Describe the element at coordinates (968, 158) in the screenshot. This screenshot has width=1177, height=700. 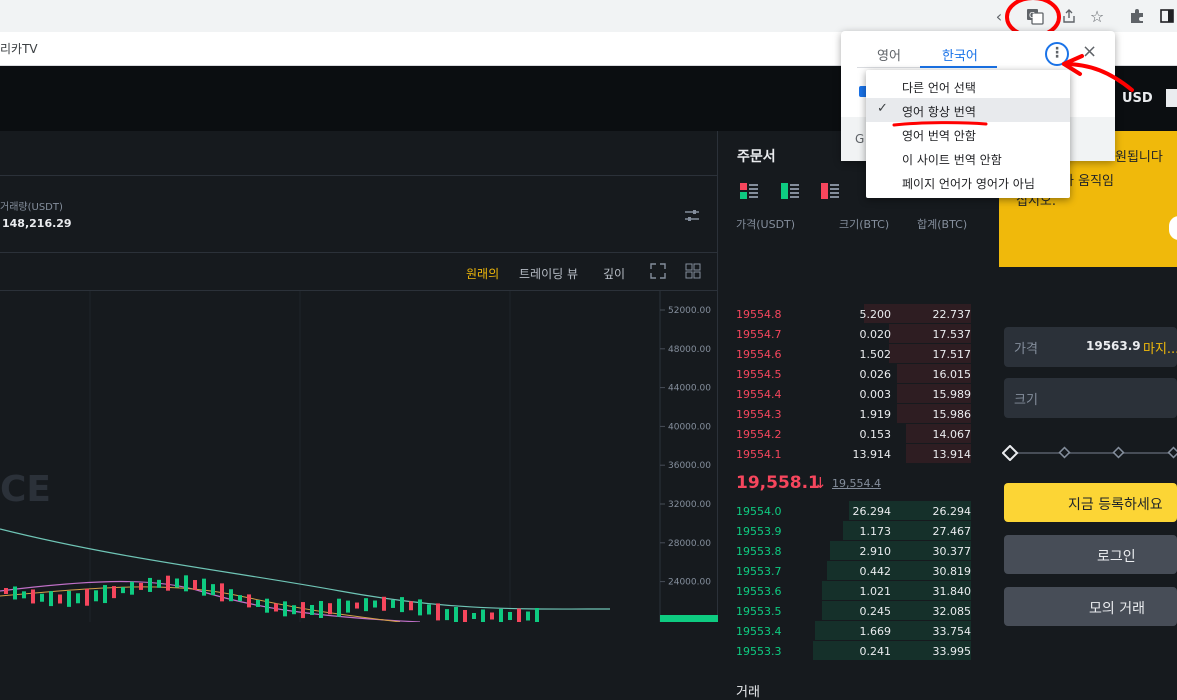
I see `menu-item-never-translate-site: 이 사이트 번역 안함` at that location.